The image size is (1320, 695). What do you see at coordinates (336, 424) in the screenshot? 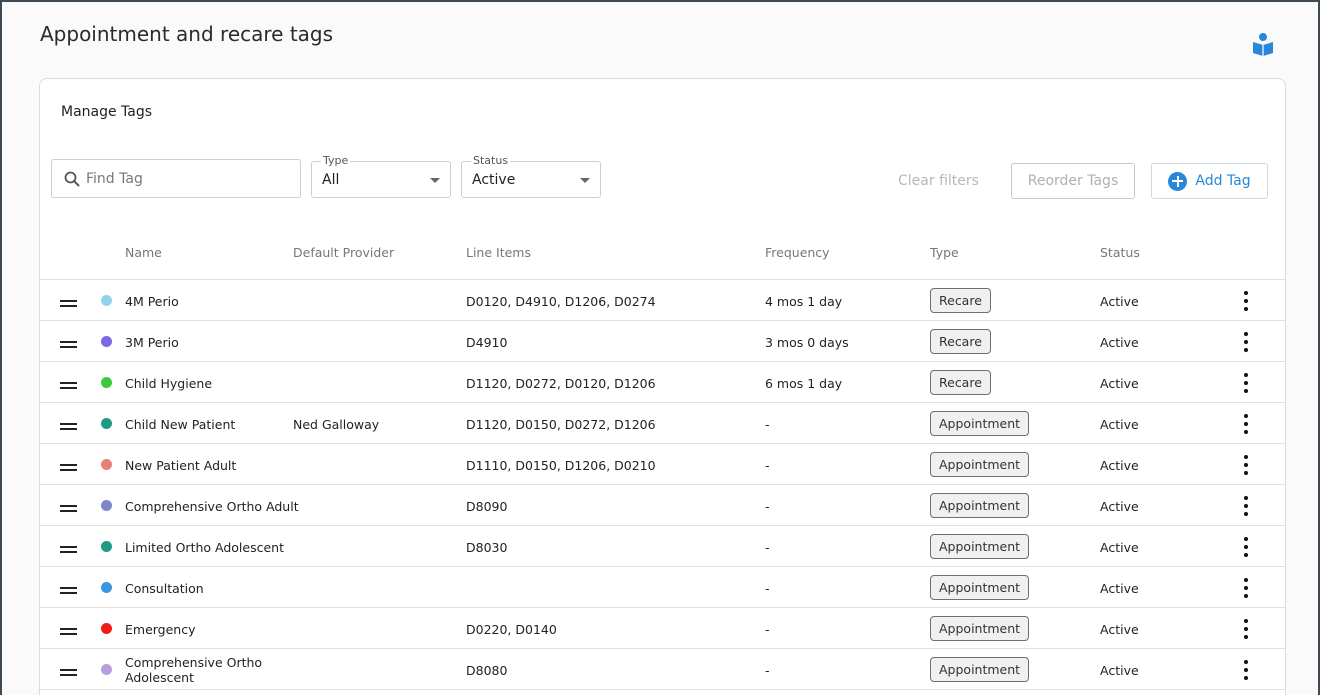
I see `tag-provider: Ned Galloway` at bounding box center [336, 424].